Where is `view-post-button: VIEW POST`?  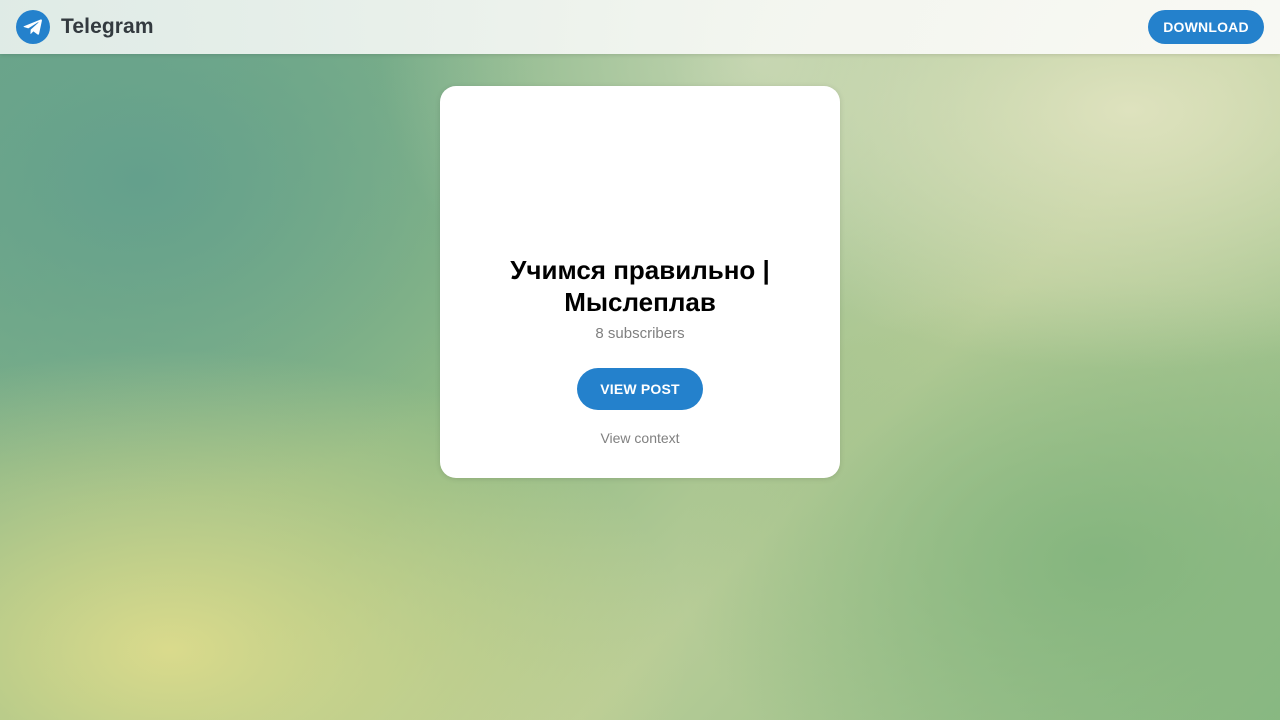
view-post-button: VIEW POST is located at coordinates (640, 389).